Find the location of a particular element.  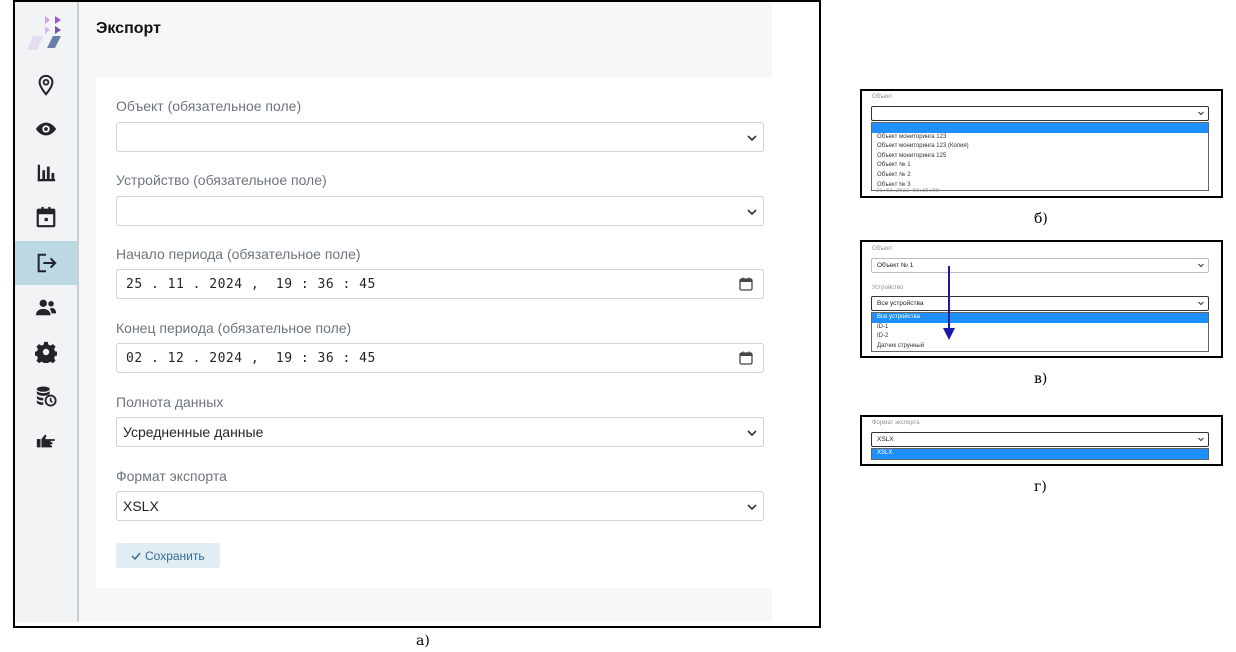

list-item: Датчик струнный is located at coordinates (1040, 347).